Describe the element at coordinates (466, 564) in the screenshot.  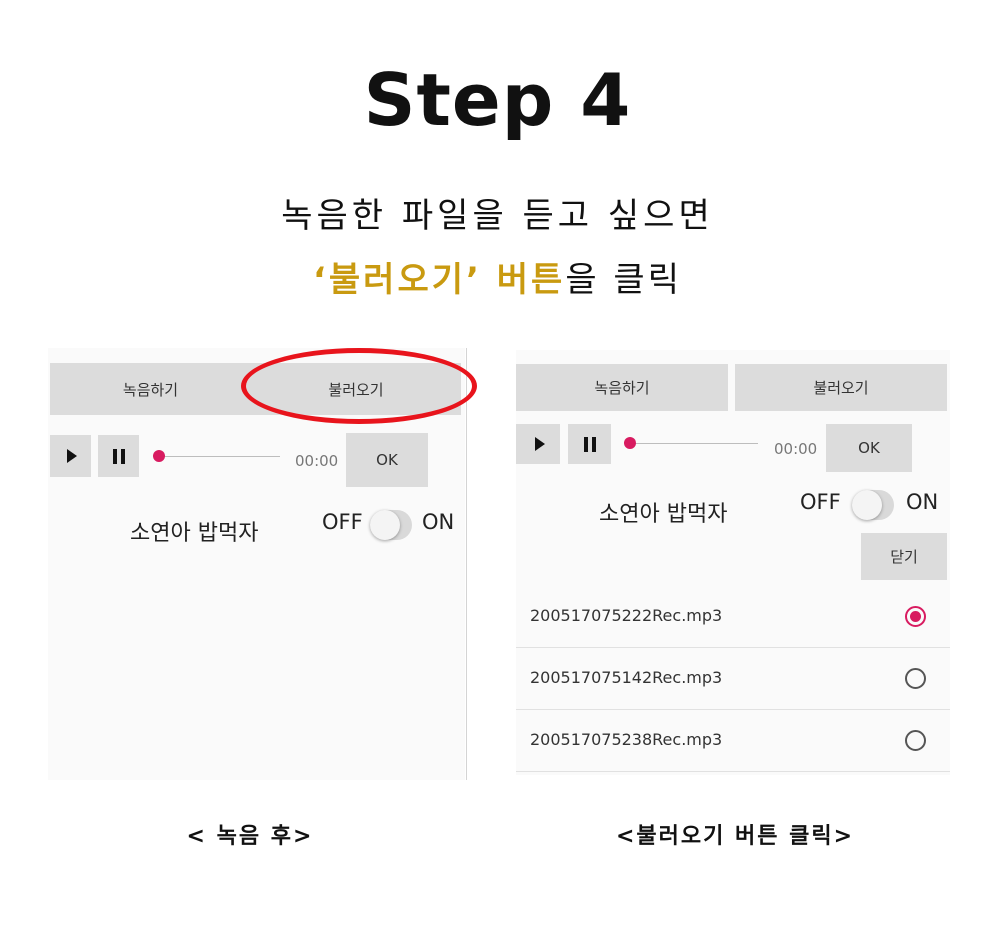
I see `panel-divider` at that location.